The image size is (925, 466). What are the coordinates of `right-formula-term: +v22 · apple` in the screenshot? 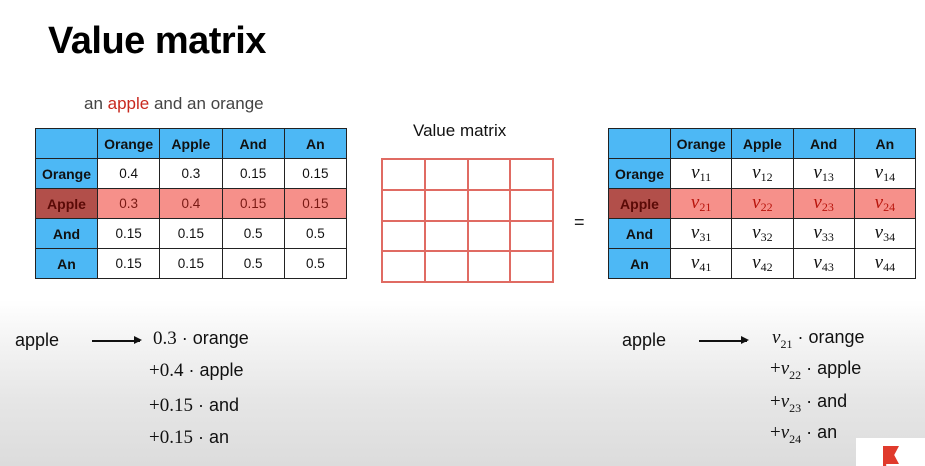 It's located at (816, 370).